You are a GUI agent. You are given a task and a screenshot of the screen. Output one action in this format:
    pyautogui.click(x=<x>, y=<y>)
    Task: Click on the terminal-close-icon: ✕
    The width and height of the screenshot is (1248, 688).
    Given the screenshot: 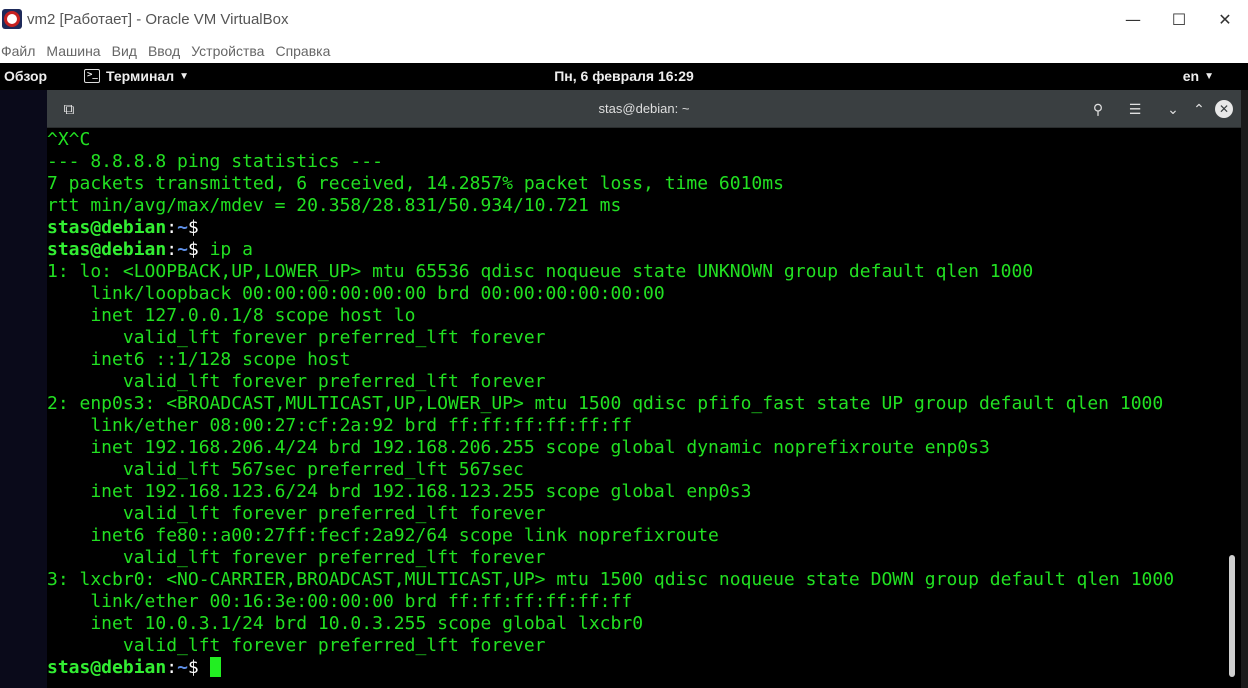 What is the action you would take?
    pyautogui.click(x=1224, y=109)
    